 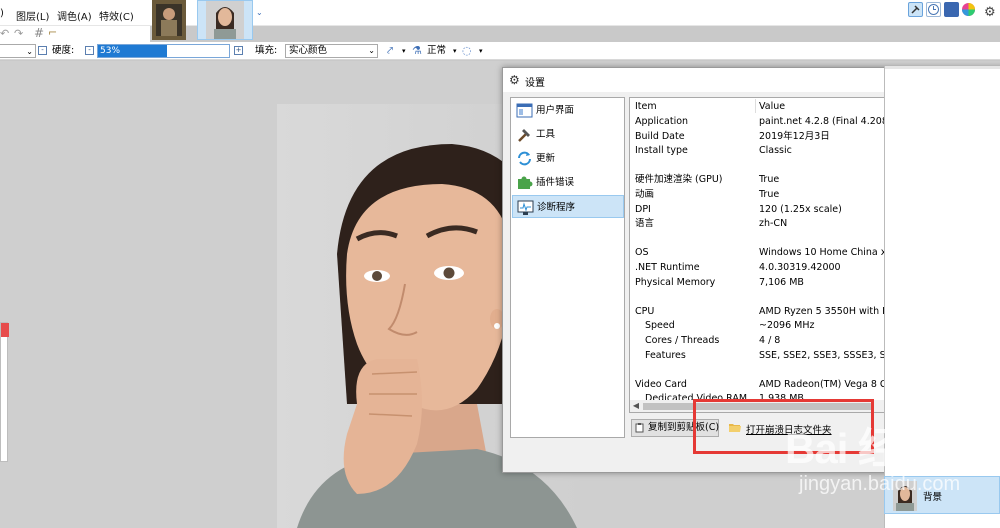 I want to click on highlight-annotation, so click(x=783, y=426).